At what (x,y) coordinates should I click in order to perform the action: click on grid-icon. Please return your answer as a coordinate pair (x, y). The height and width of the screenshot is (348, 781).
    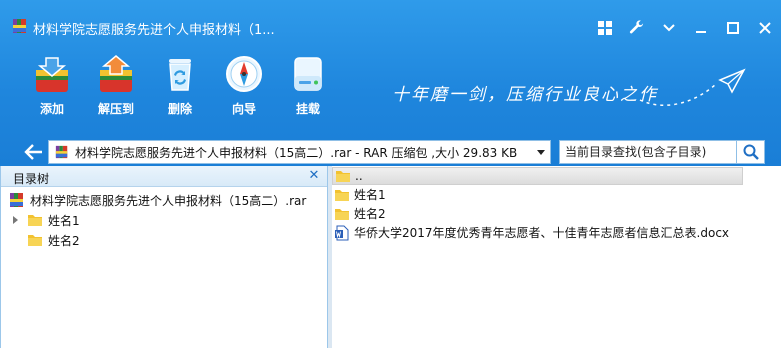
    Looking at the image, I should click on (605, 28).